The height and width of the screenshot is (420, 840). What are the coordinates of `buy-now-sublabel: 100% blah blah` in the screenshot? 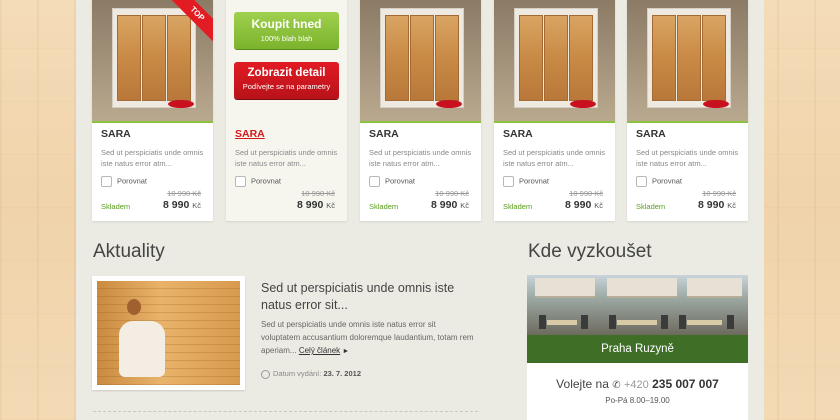 It's located at (286, 38).